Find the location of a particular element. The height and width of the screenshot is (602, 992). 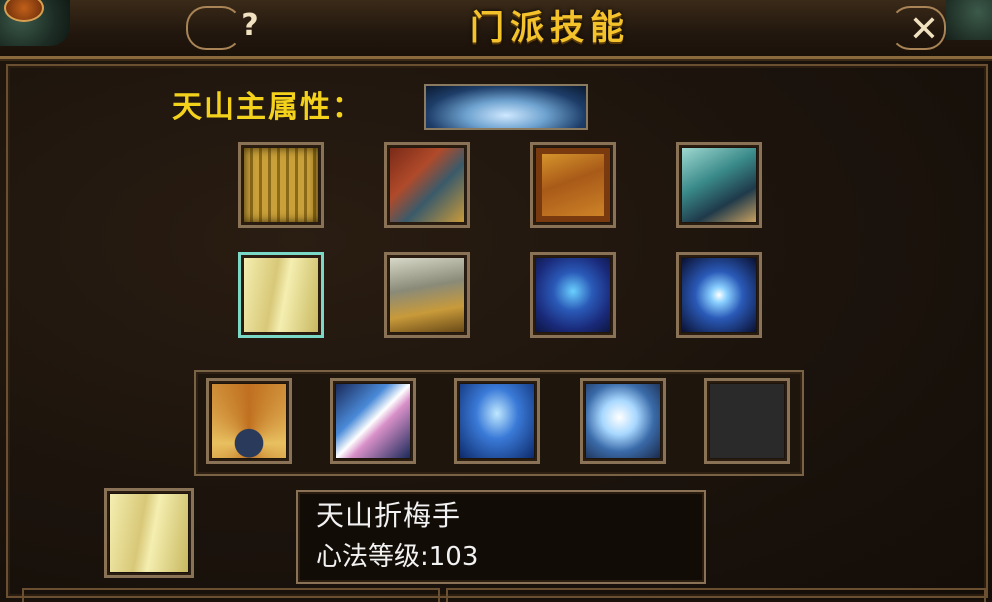

active-skill-tray is located at coordinates (499, 423).